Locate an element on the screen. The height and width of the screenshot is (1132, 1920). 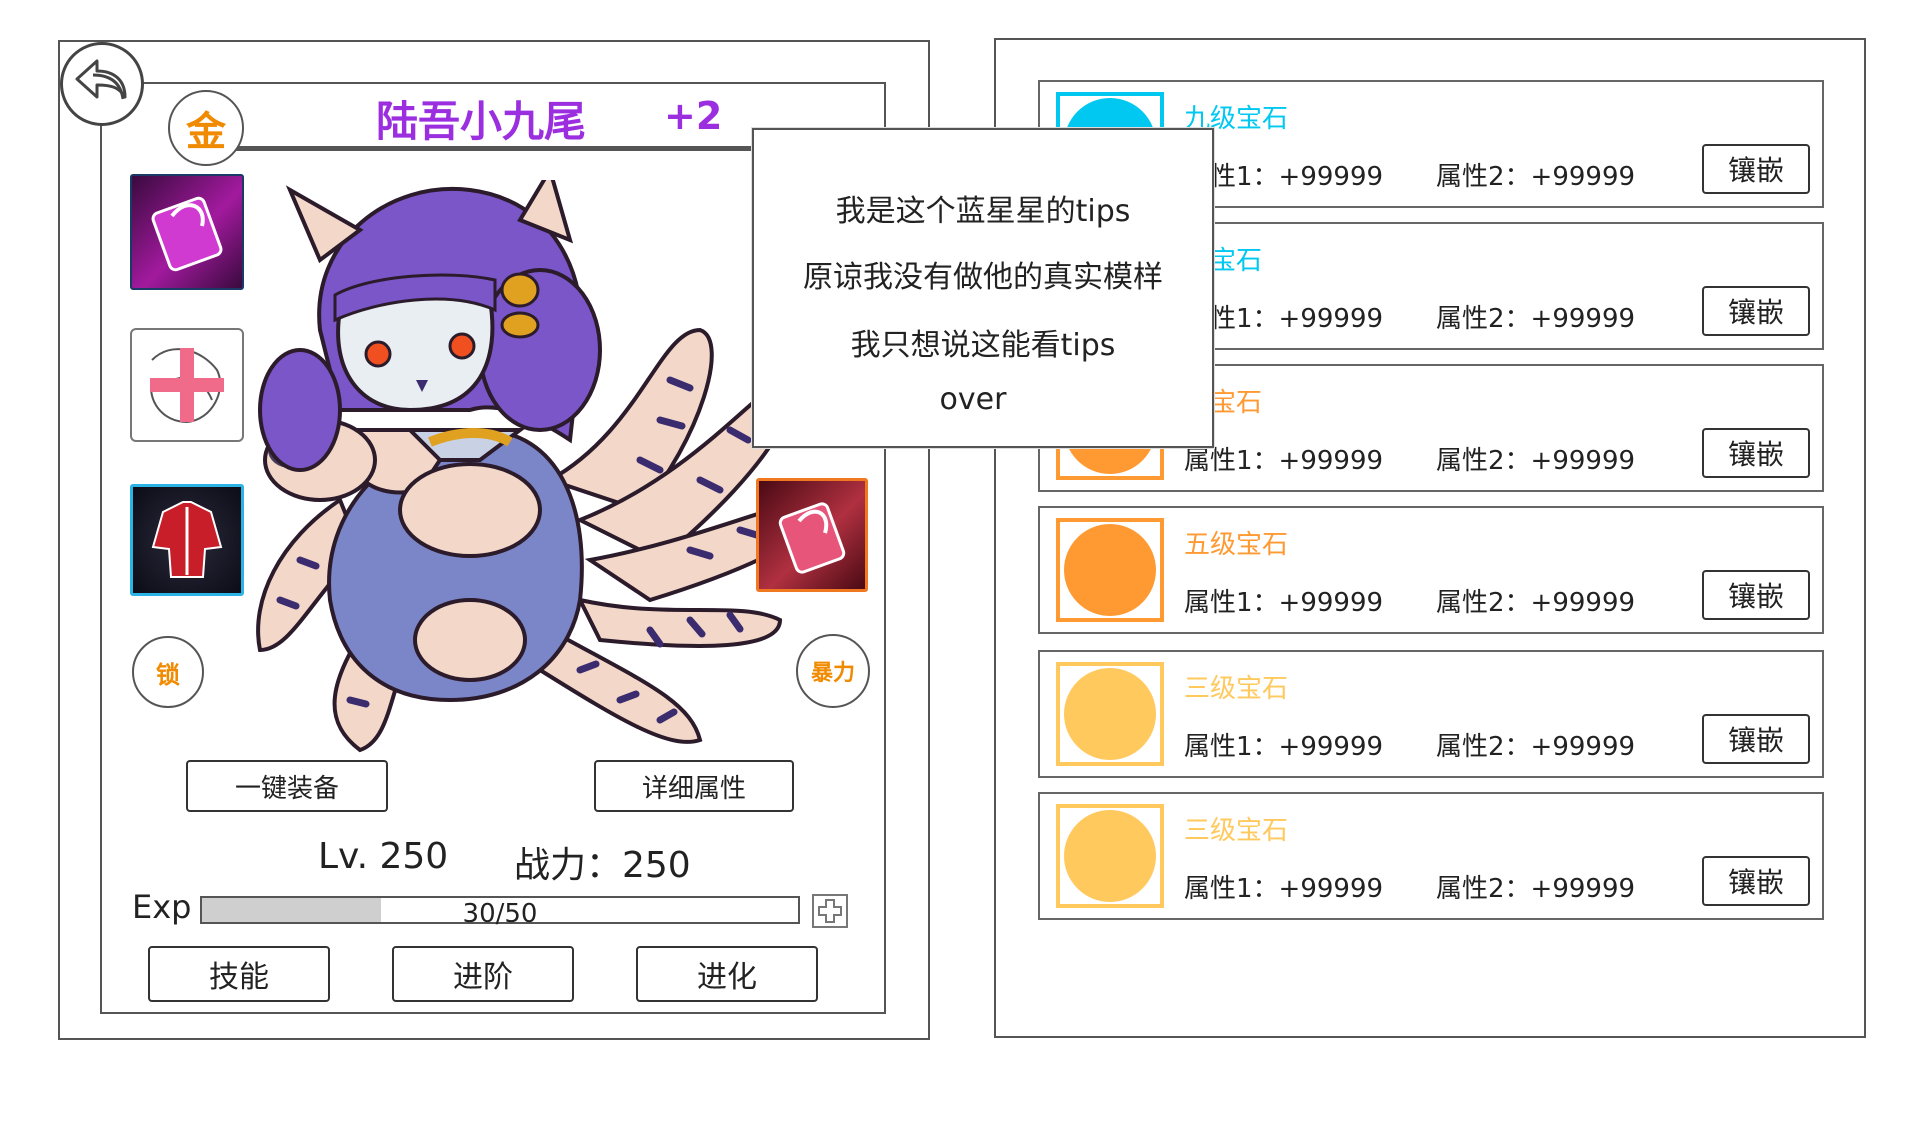
skill-button-label: 技能 is located at coordinates (239, 977).